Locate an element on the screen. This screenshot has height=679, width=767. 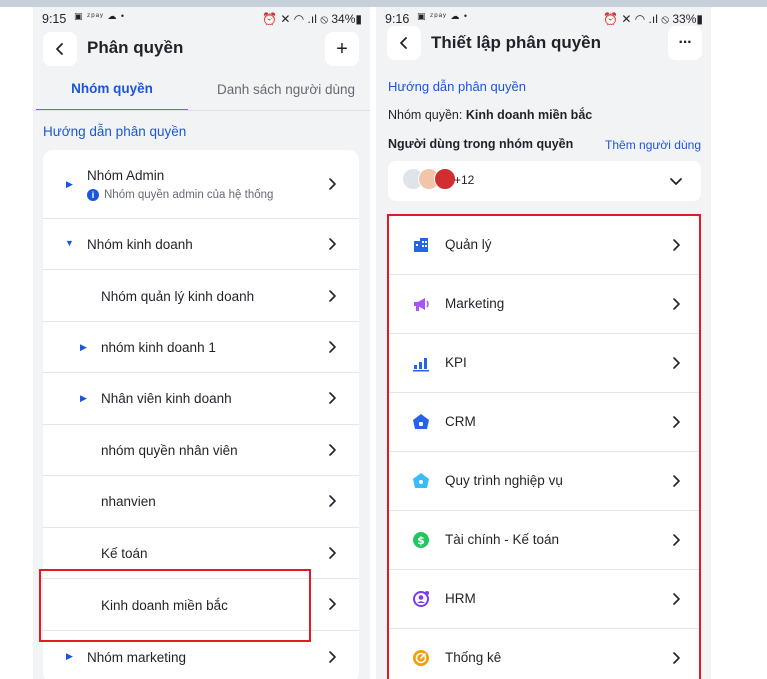
group-name: Kinh doanh miền bắc is located at coordinates (529, 115).